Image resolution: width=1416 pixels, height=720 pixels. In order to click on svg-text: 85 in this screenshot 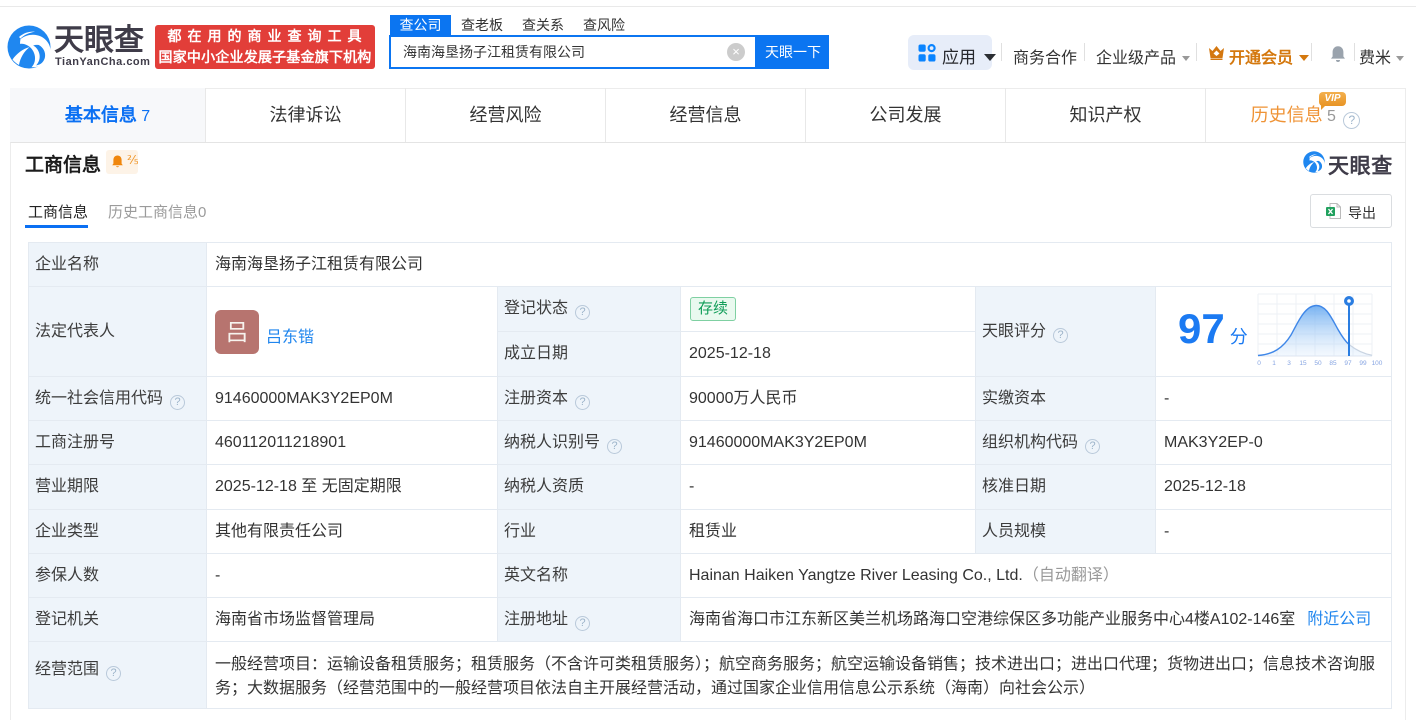, I will do `click(1333, 363)`.